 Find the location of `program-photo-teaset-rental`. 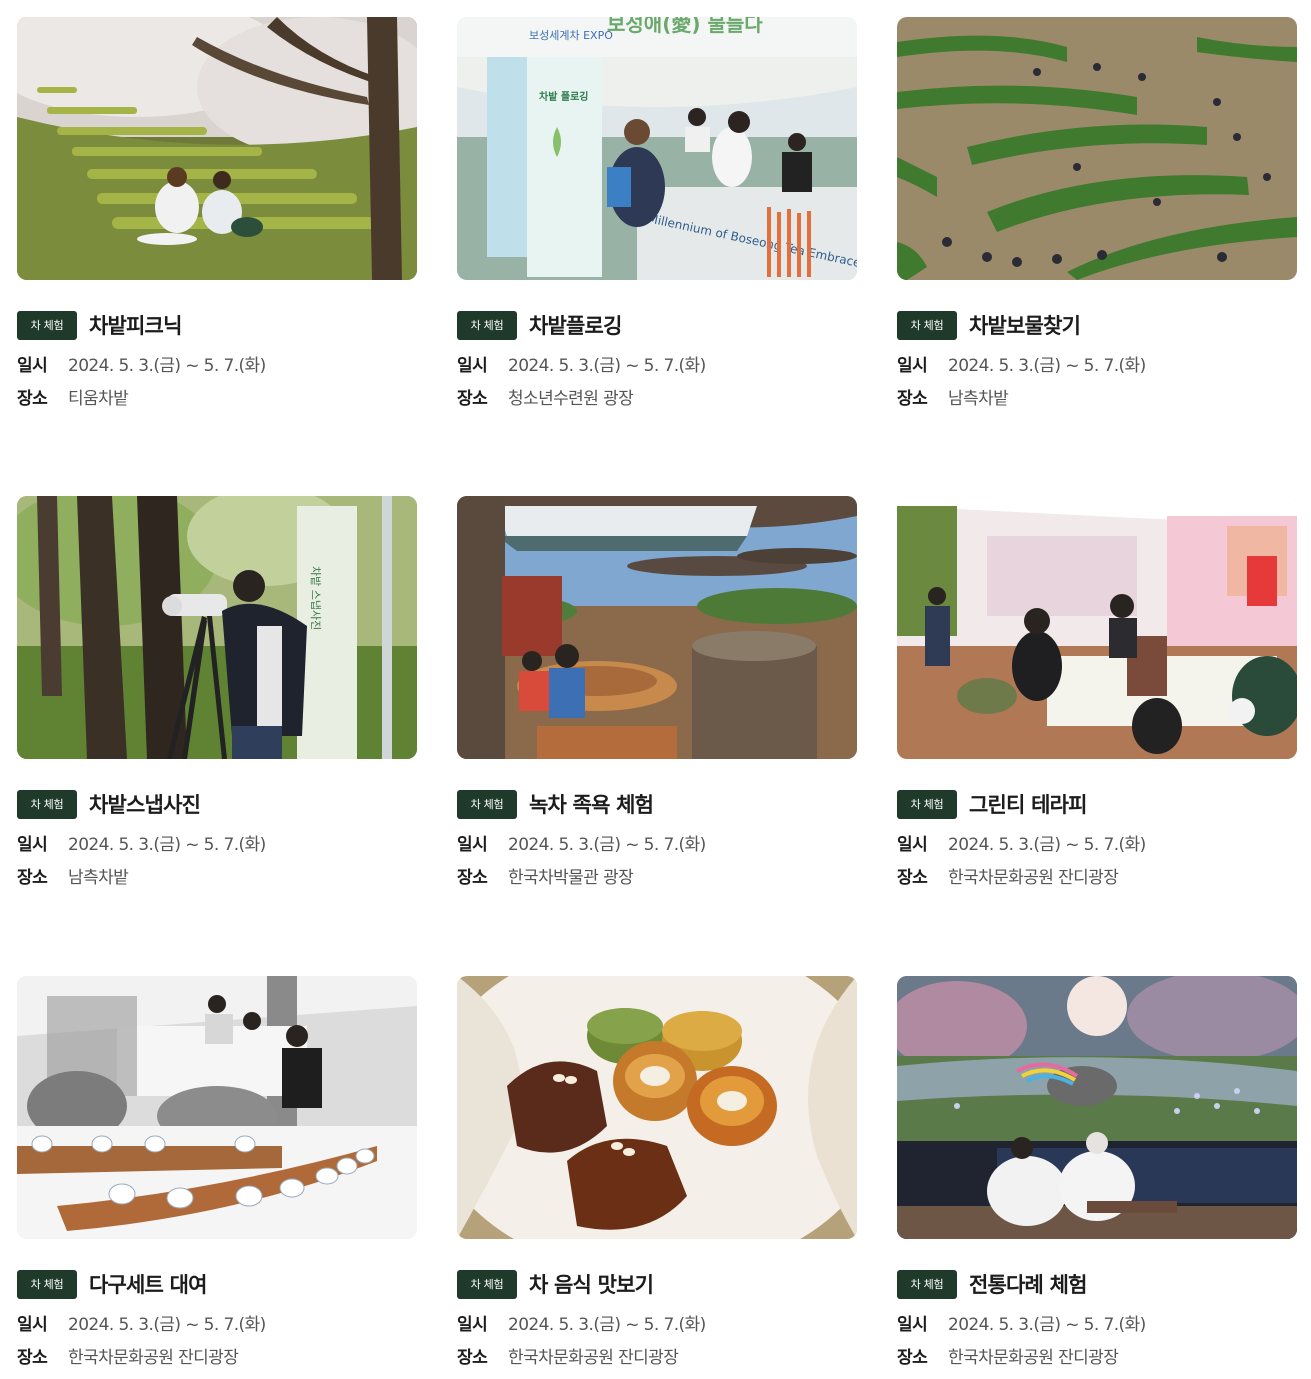

program-photo-teaset-rental is located at coordinates (217, 1107).